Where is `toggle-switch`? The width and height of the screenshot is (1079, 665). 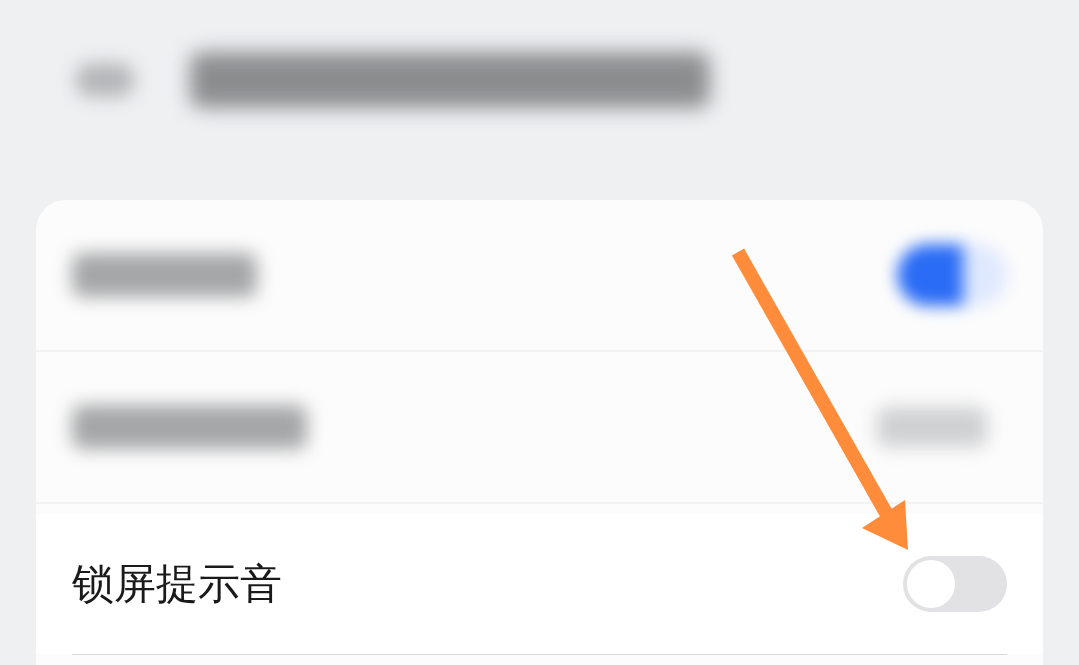
toggle-switch is located at coordinates (955, 584).